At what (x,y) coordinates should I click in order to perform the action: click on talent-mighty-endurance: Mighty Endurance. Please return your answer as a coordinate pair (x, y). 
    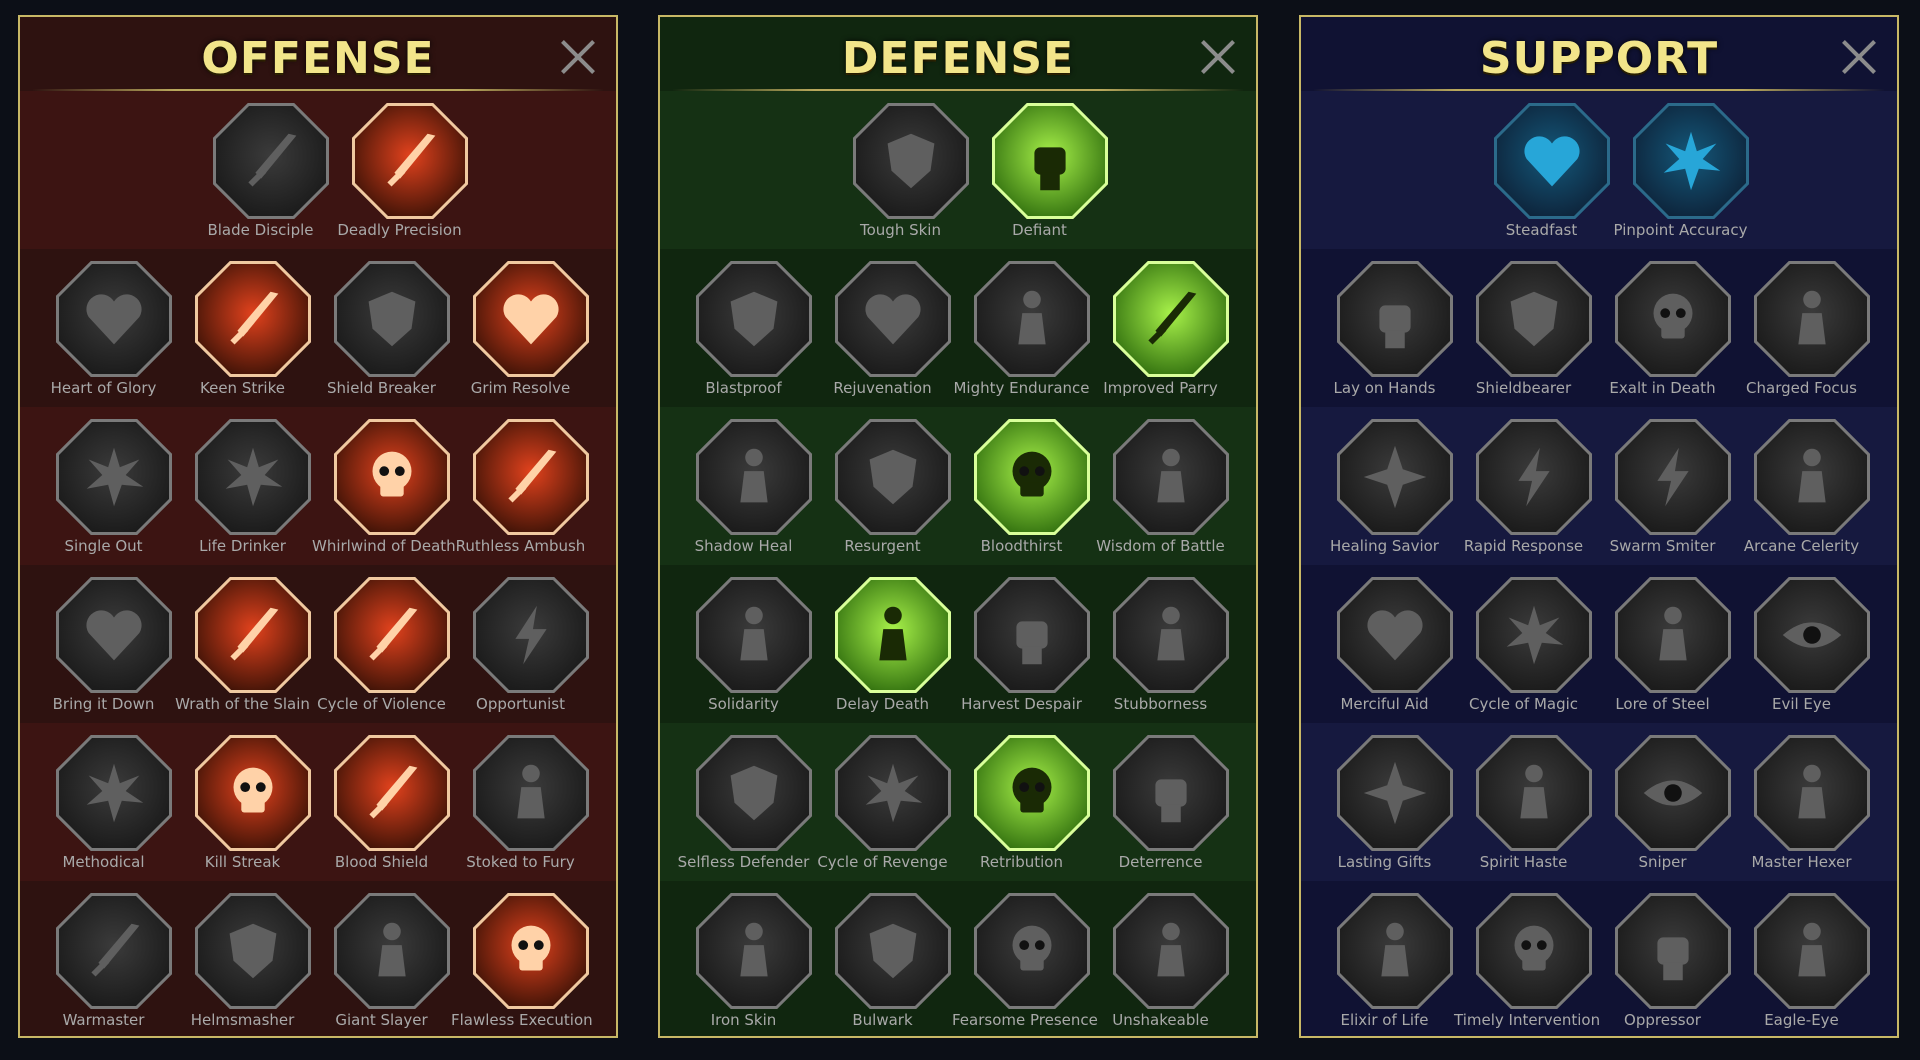
    Looking at the image, I should click on (1021, 328).